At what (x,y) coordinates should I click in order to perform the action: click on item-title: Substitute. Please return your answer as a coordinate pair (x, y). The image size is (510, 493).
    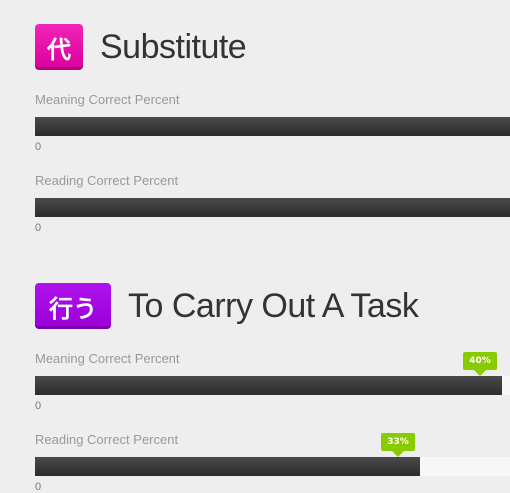
    Looking at the image, I should click on (173, 46).